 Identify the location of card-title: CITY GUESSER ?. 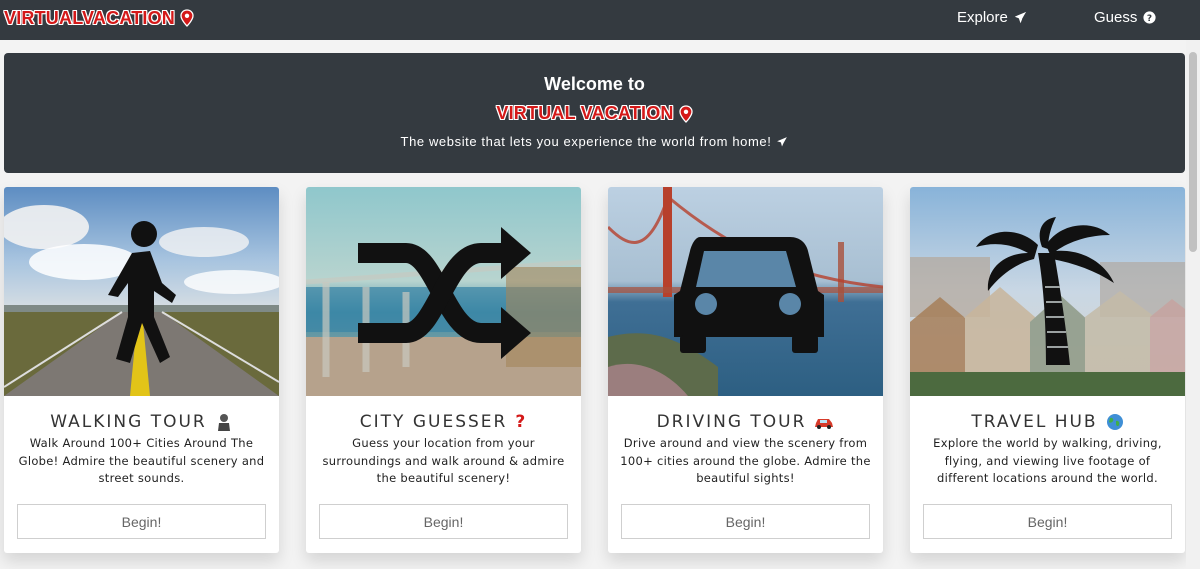
(443, 422).